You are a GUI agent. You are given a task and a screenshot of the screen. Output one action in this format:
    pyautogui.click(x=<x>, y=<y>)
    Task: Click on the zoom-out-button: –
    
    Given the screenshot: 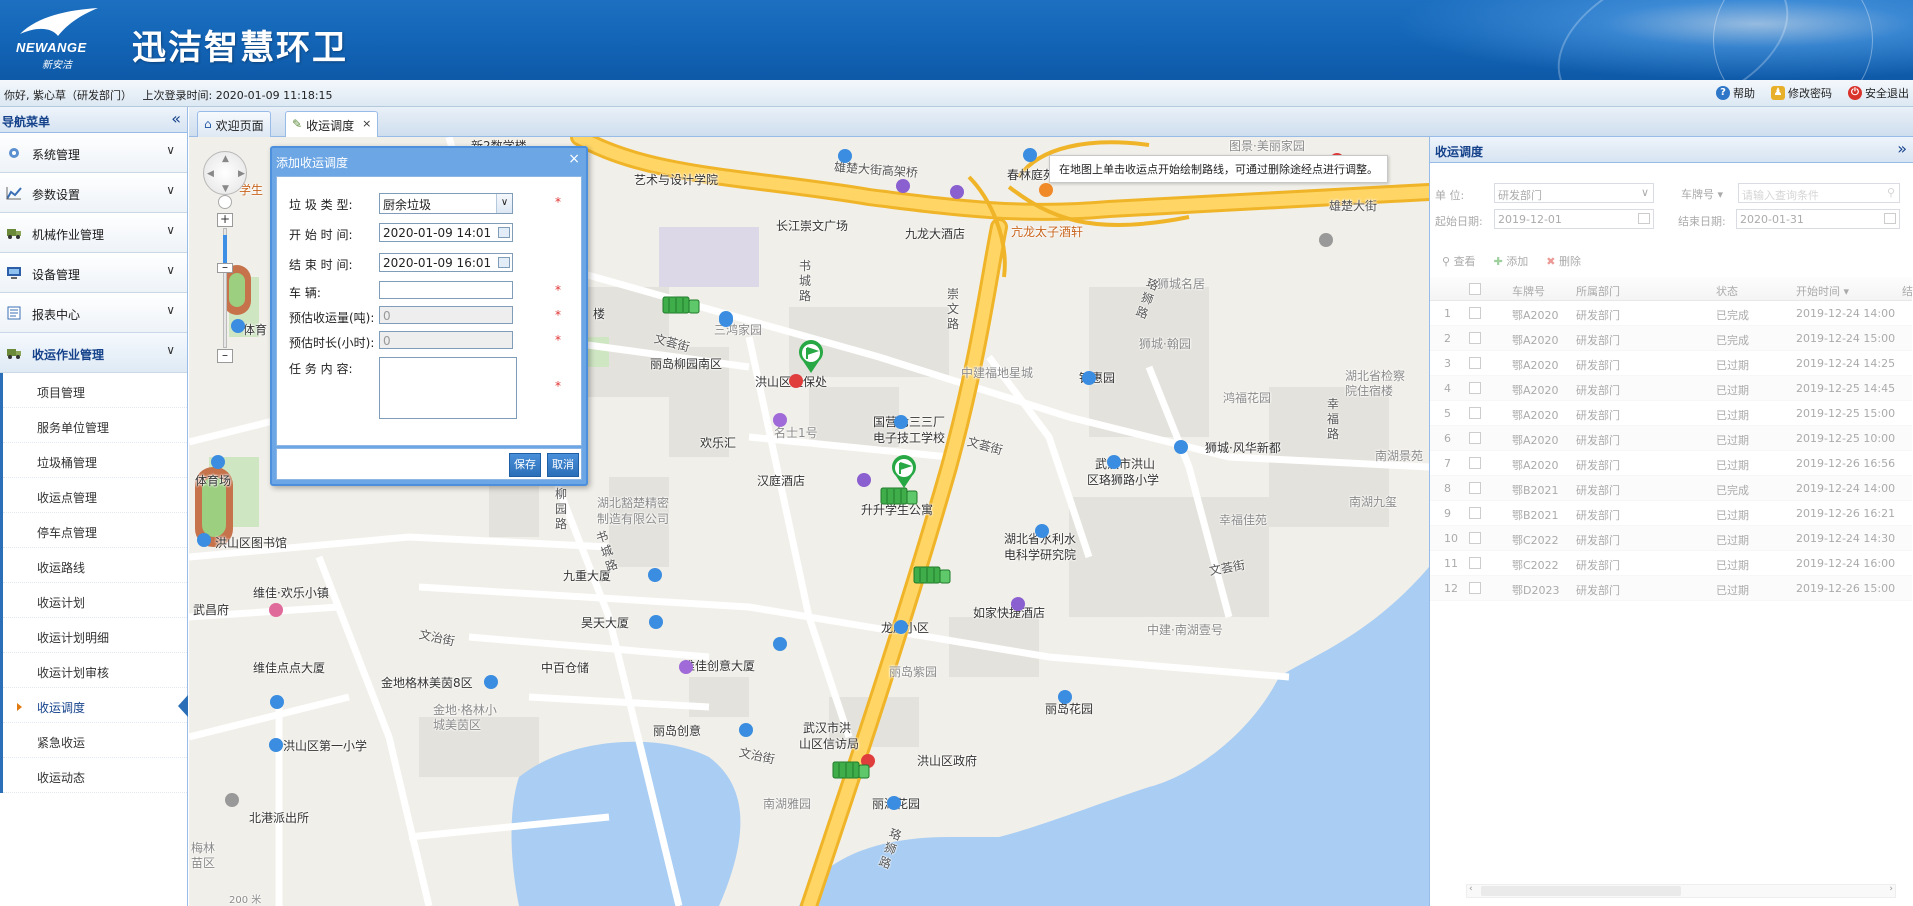 What is the action you would take?
    pyautogui.click(x=225, y=356)
    